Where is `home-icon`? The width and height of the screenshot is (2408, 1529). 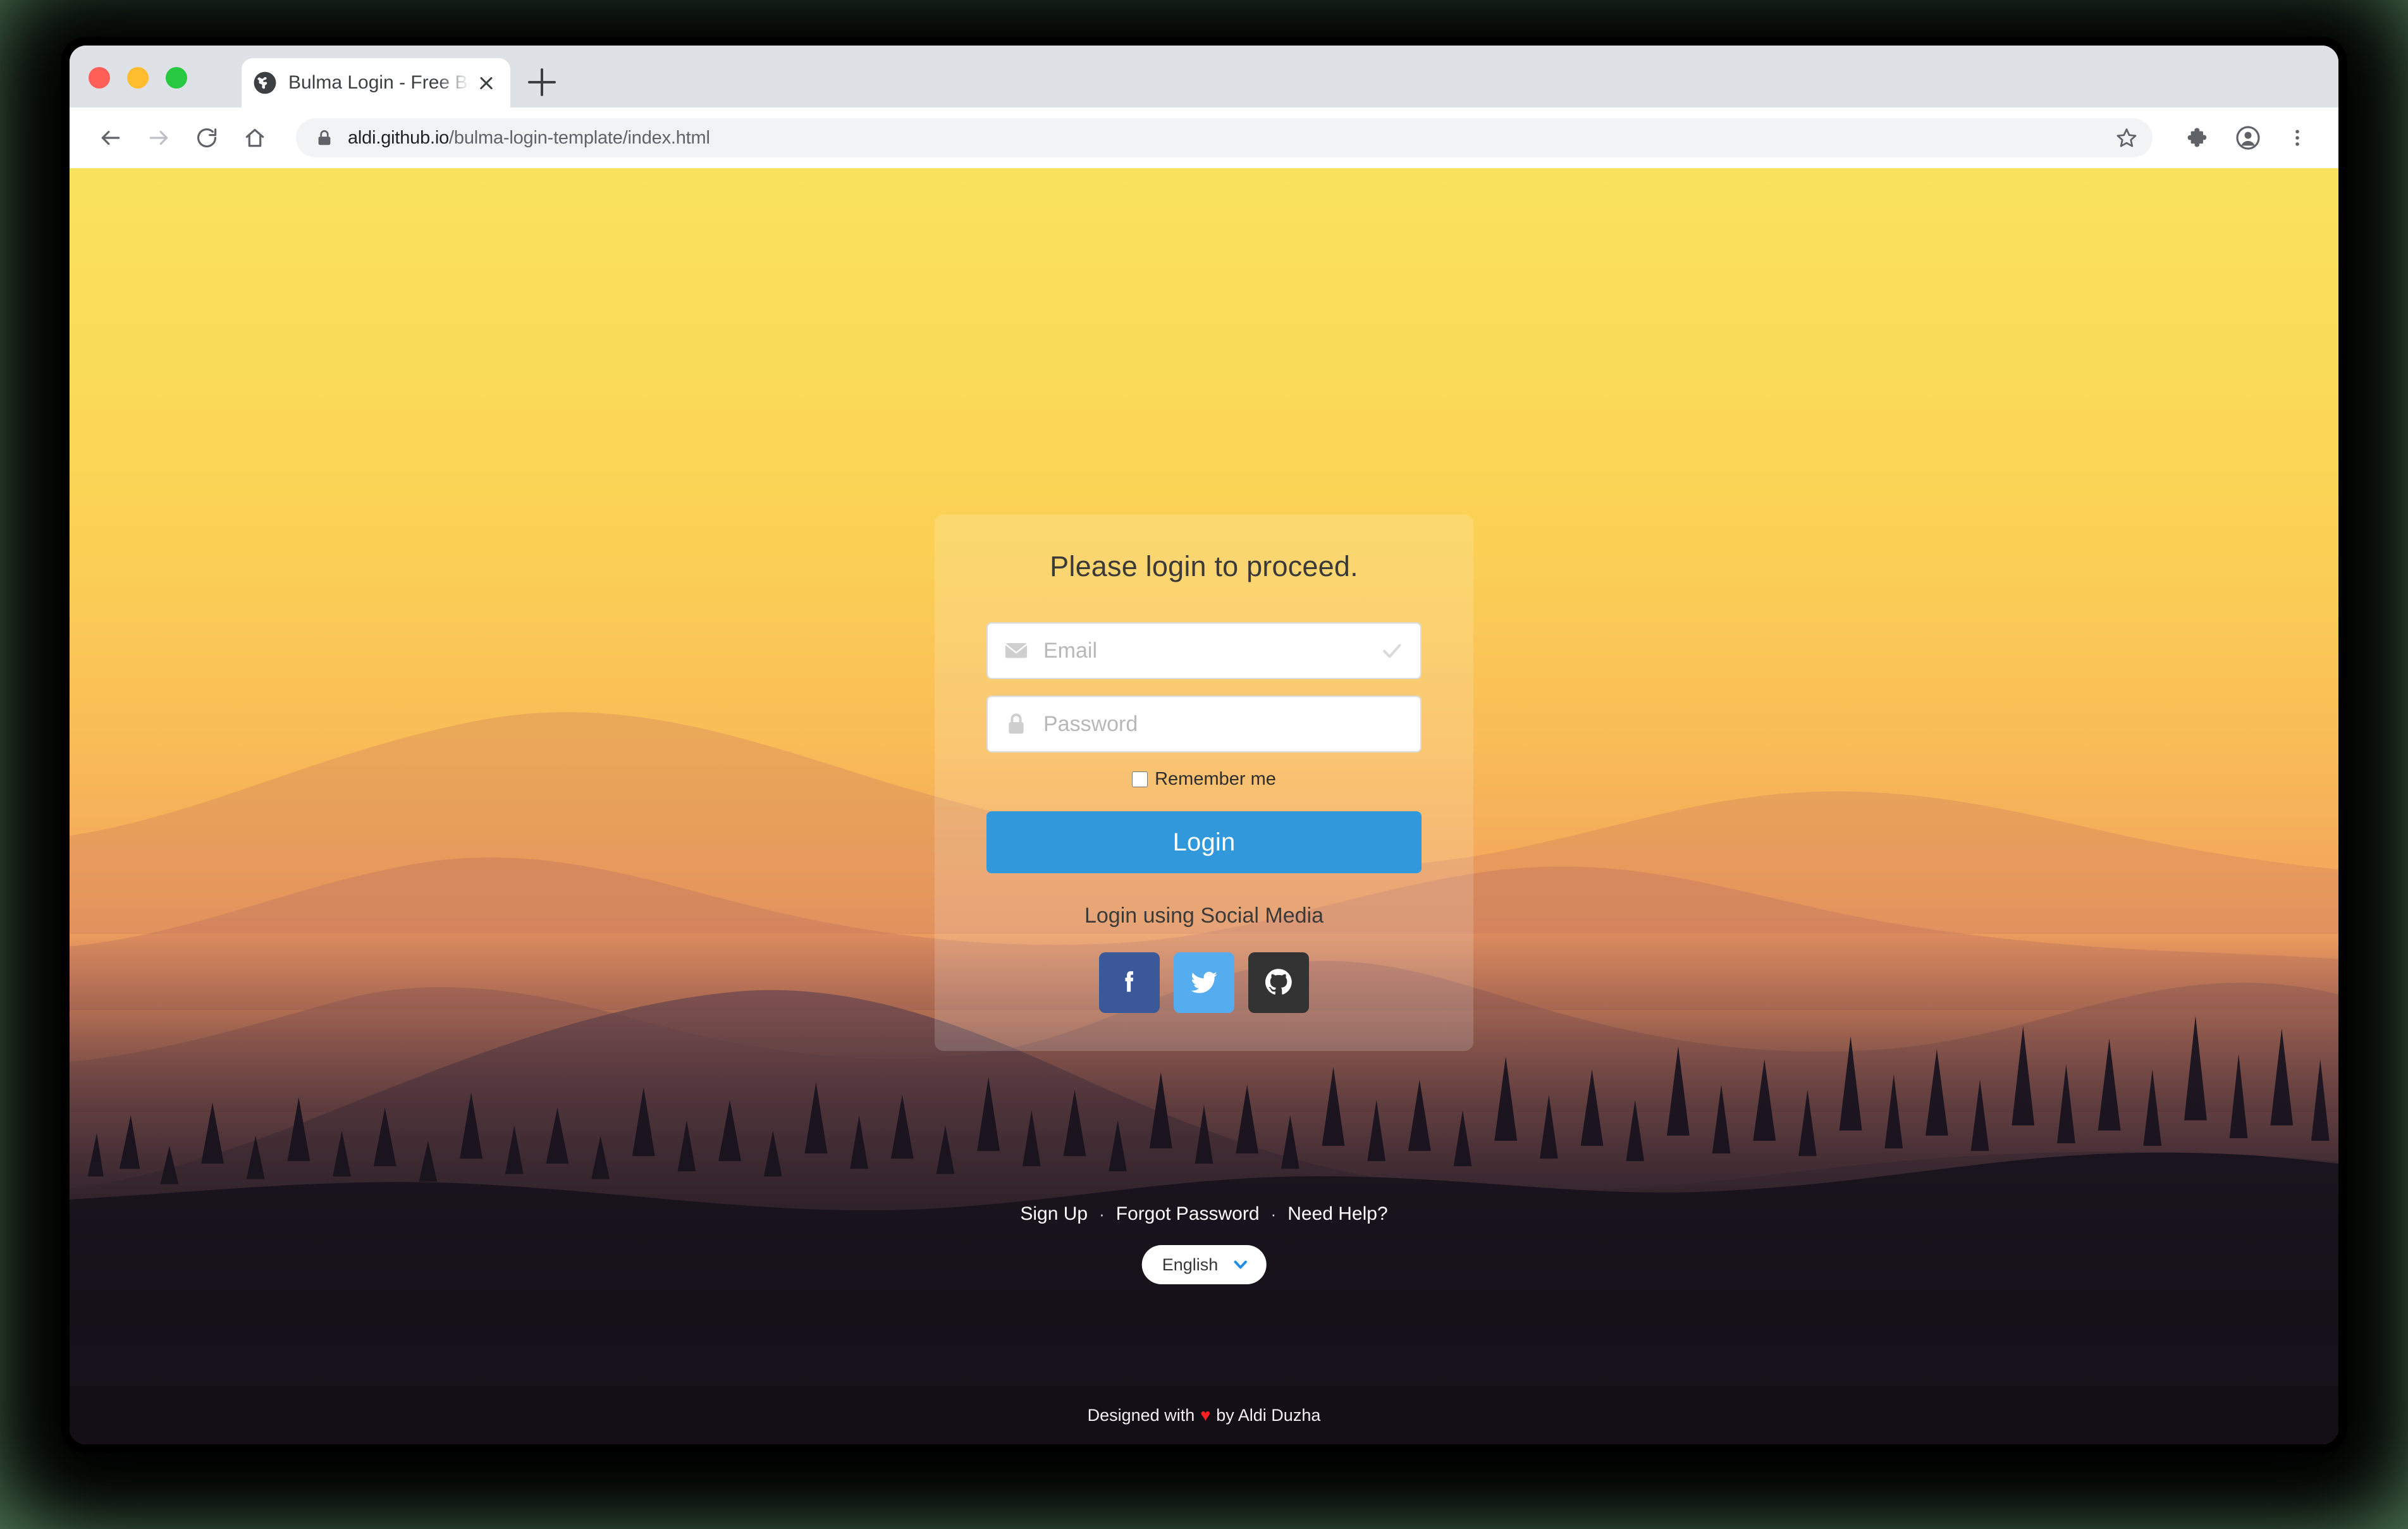 home-icon is located at coordinates (254, 137).